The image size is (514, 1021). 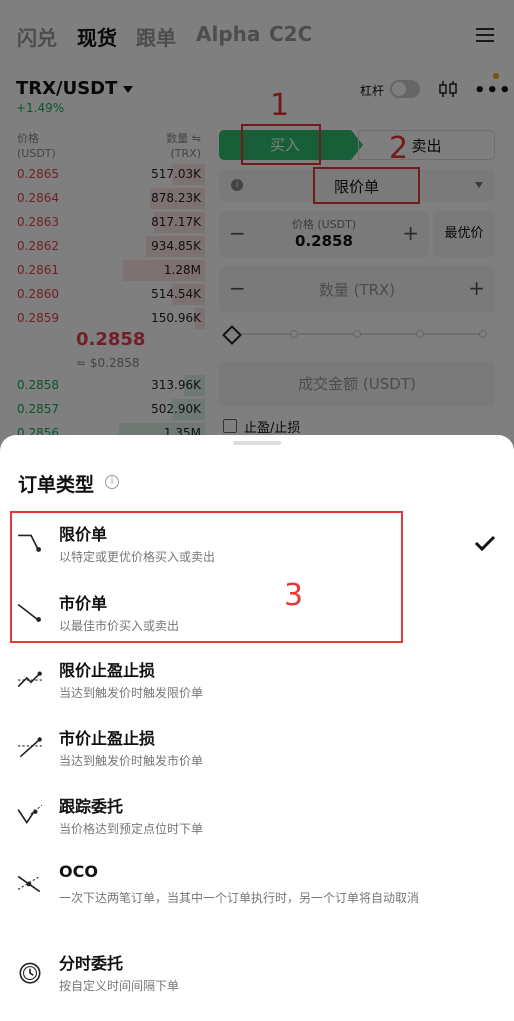 What do you see at coordinates (112, 482) in the screenshot?
I see `info-icon: i` at bounding box center [112, 482].